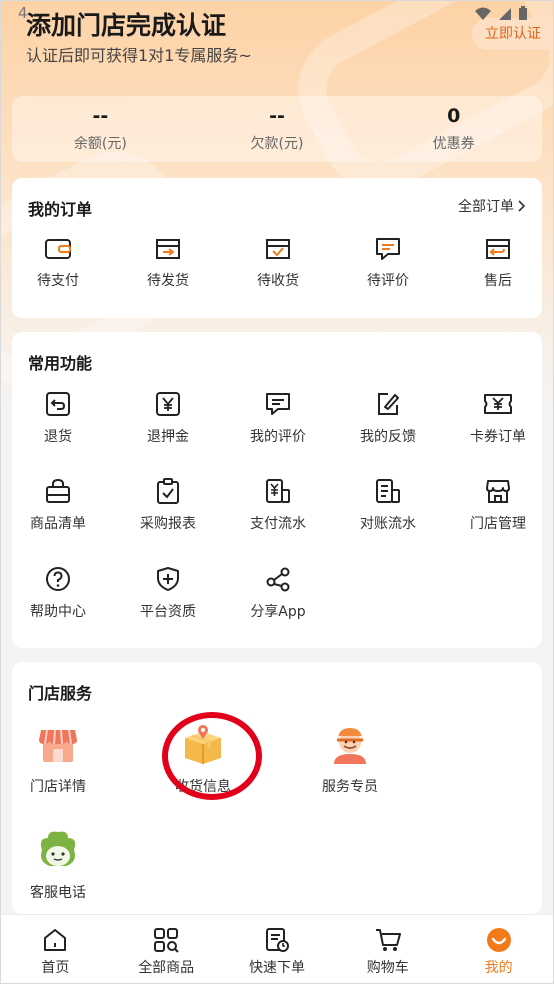 Image resolution: width=554 pixels, height=985 pixels. Describe the element at coordinates (212, 756) in the screenshot. I see `highlight-annotation` at that location.